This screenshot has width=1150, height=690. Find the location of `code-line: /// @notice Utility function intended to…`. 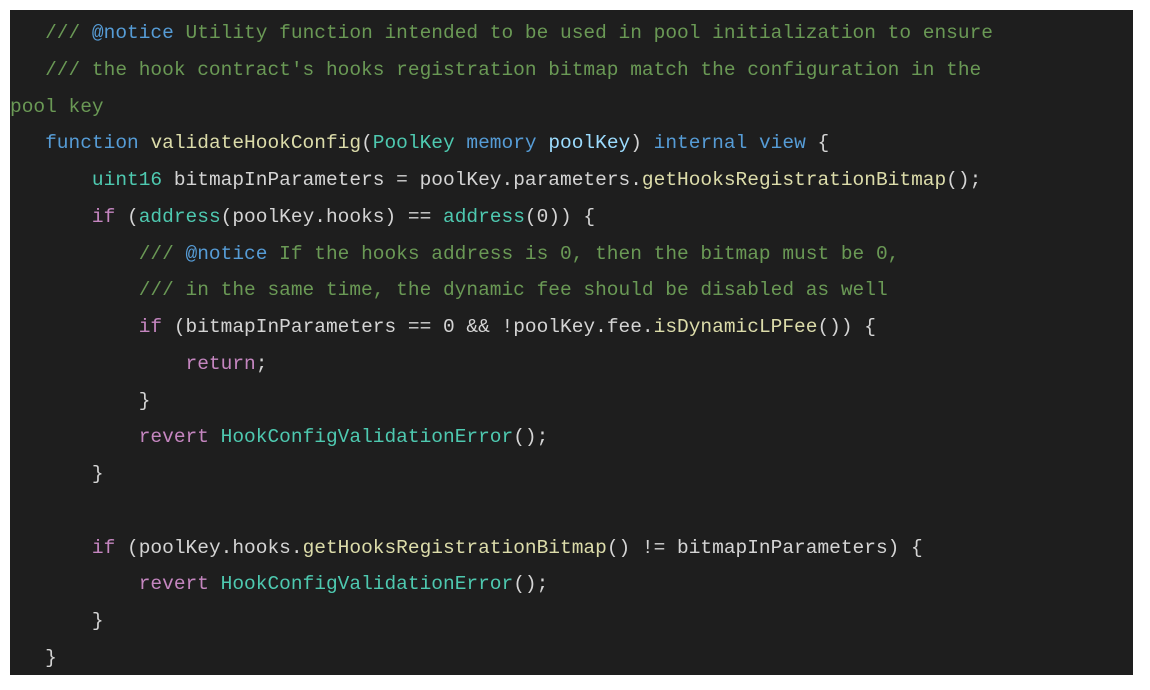

code-line: /// @notice Utility function intended to… is located at coordinates (501, 33).